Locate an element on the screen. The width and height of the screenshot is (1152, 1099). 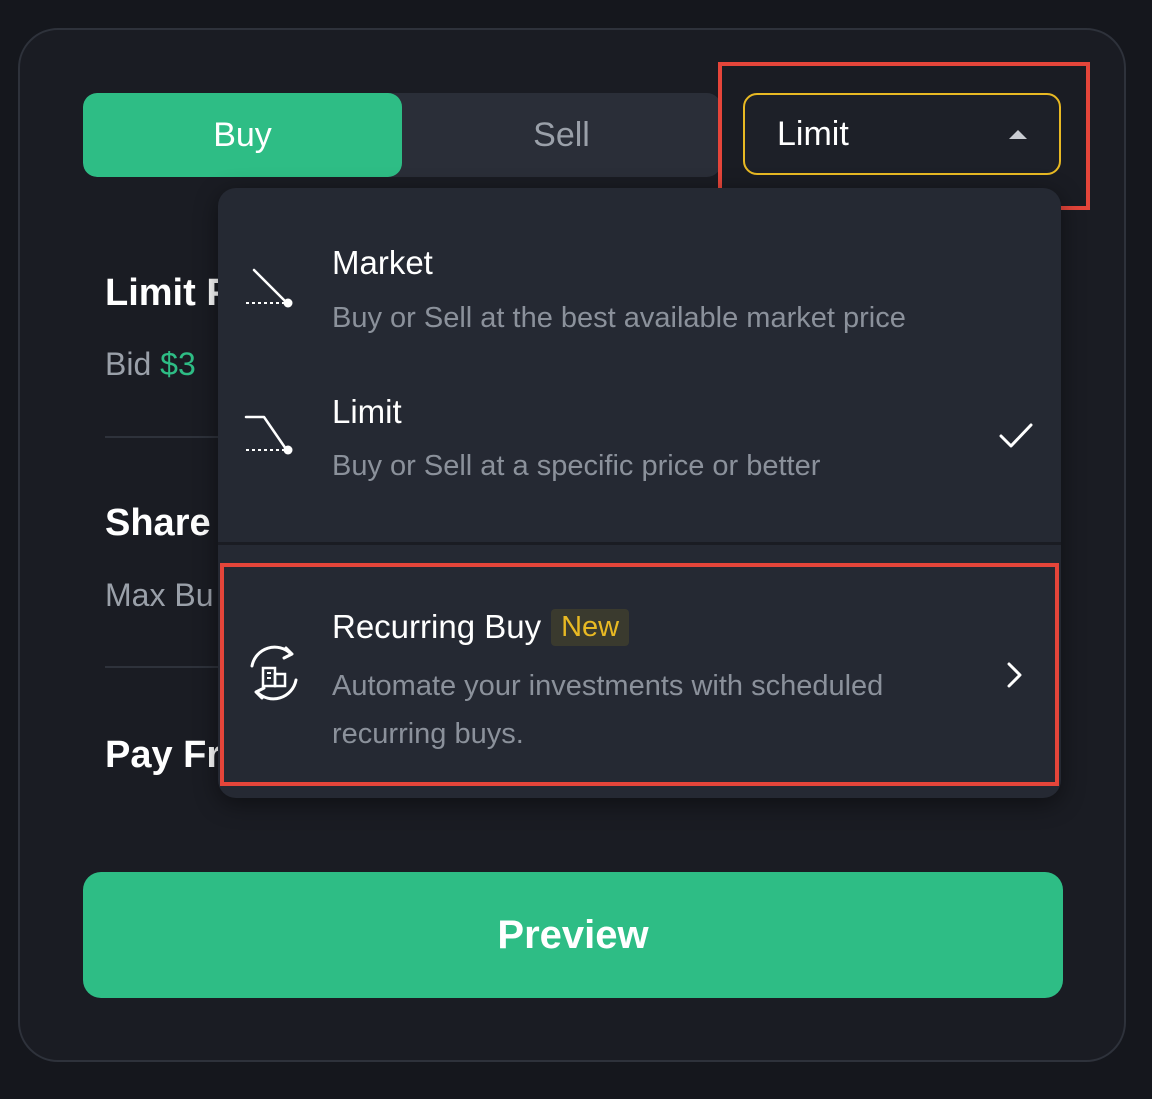
pay-from-label: Pay Fr is located at coordinates (163, 755).